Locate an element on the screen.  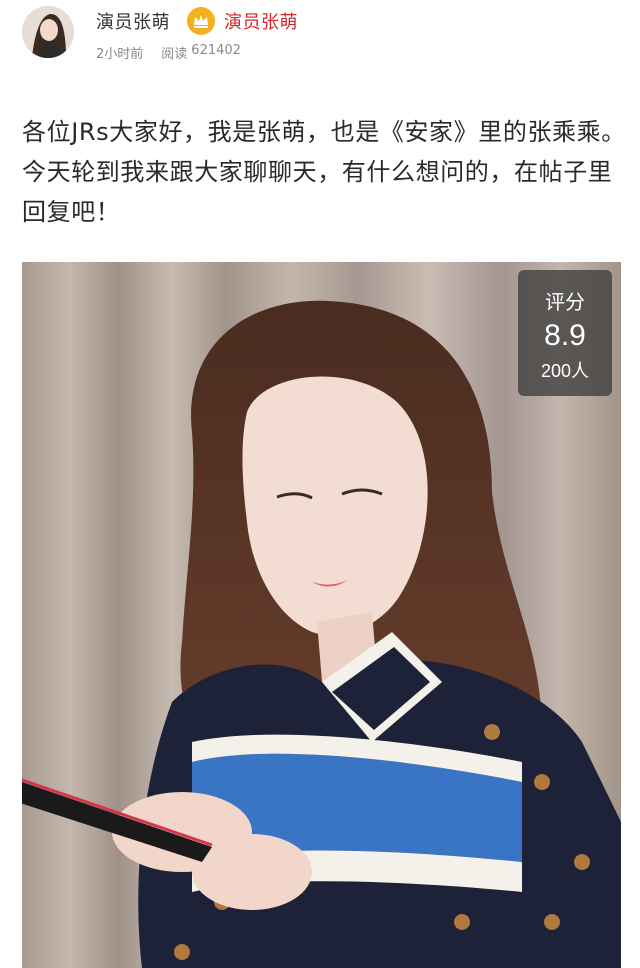
post-header: 演员张萌 演员张萌 2小时前 阅读 621402 is located at coordinates (320, 40).